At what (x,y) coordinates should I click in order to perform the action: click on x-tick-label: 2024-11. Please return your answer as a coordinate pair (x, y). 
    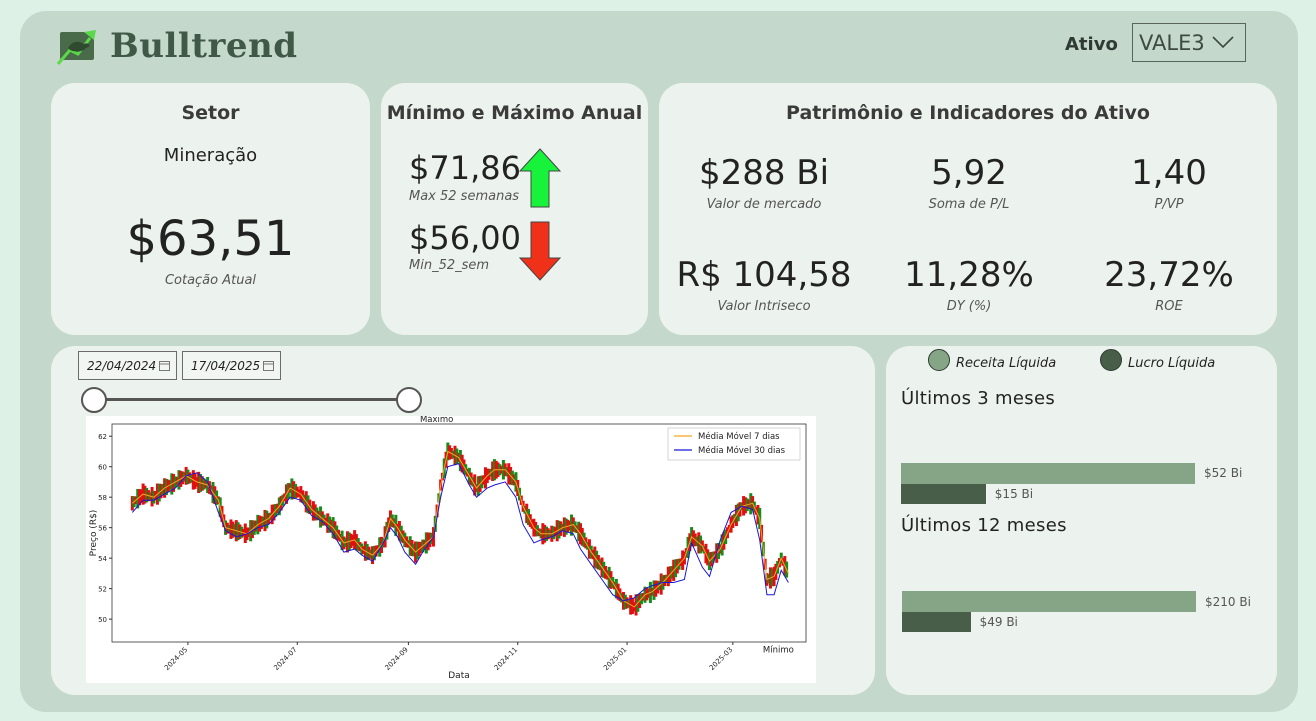
    Looking at the image, I should click on (506, 659).